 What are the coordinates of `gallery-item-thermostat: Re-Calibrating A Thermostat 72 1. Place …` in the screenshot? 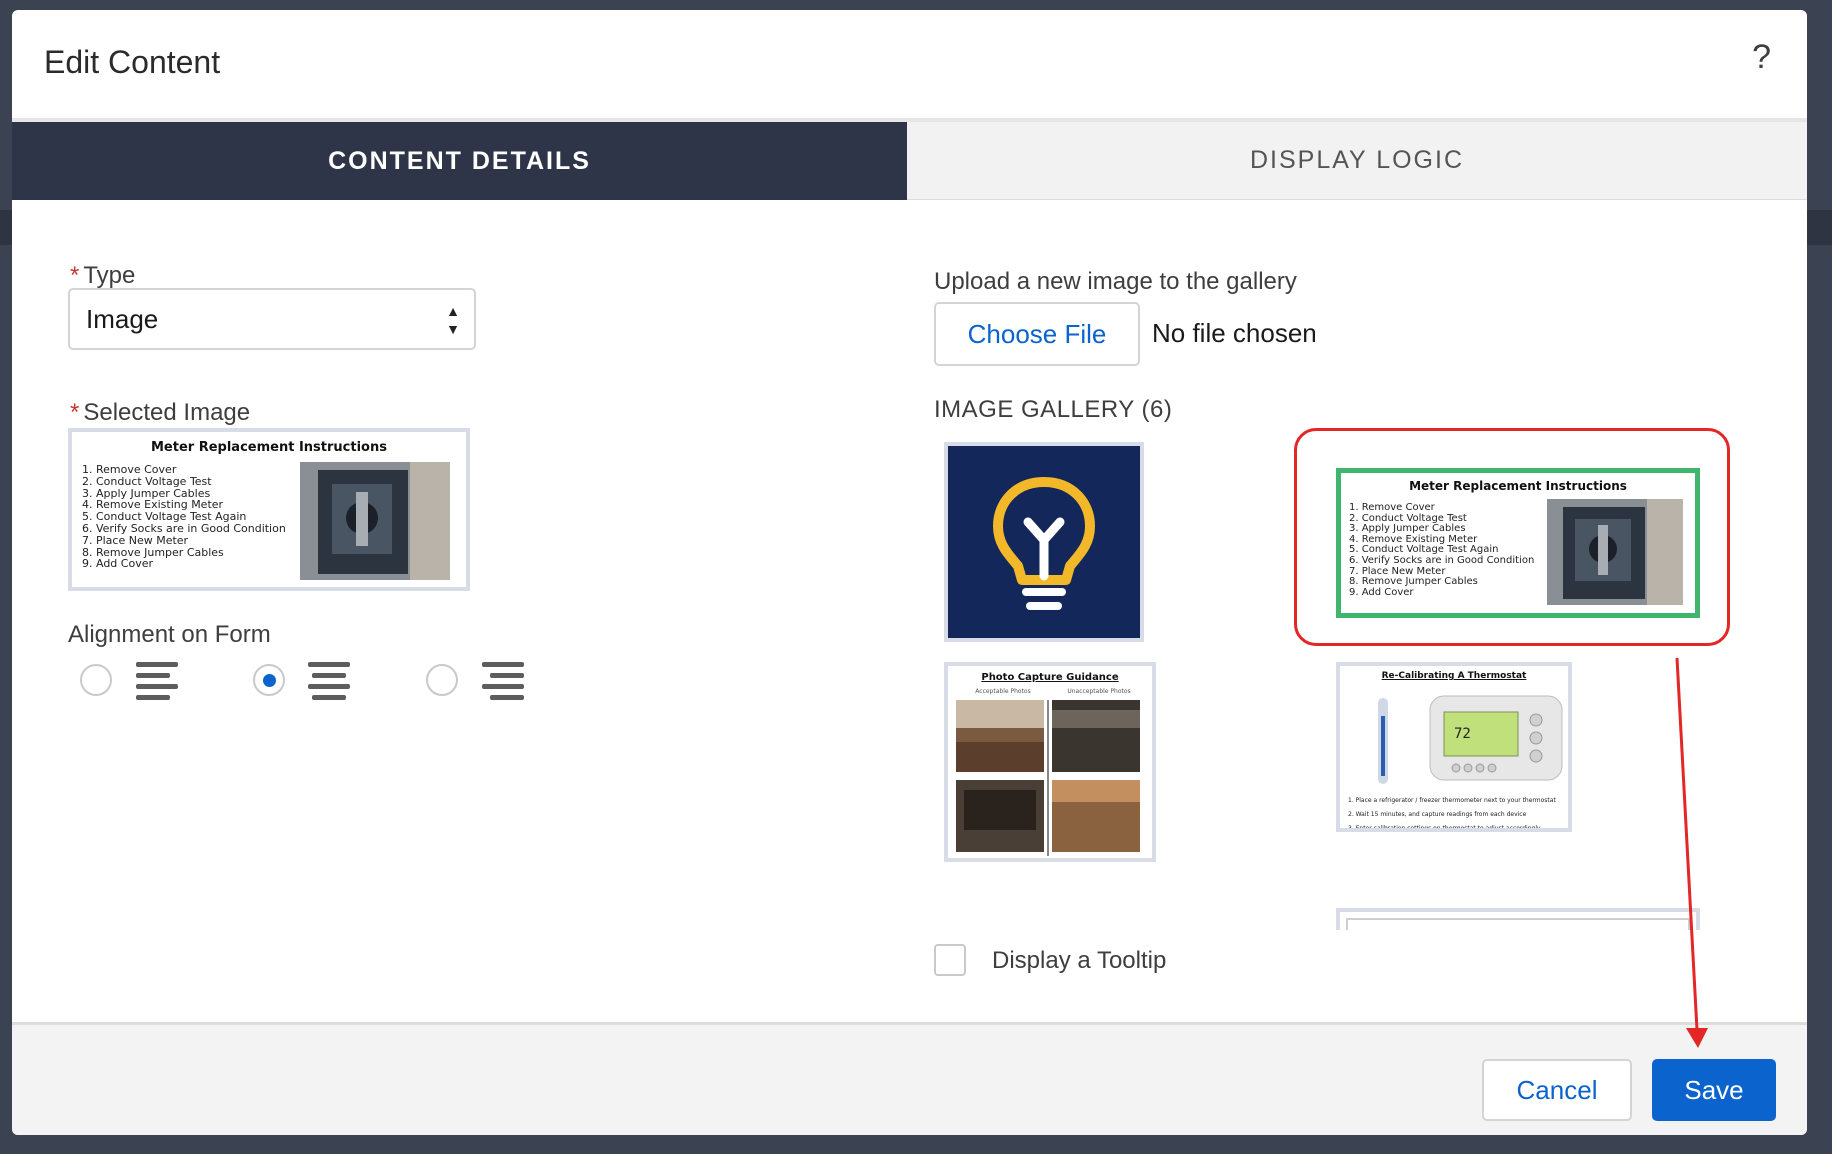 It's located at (1454, 747).